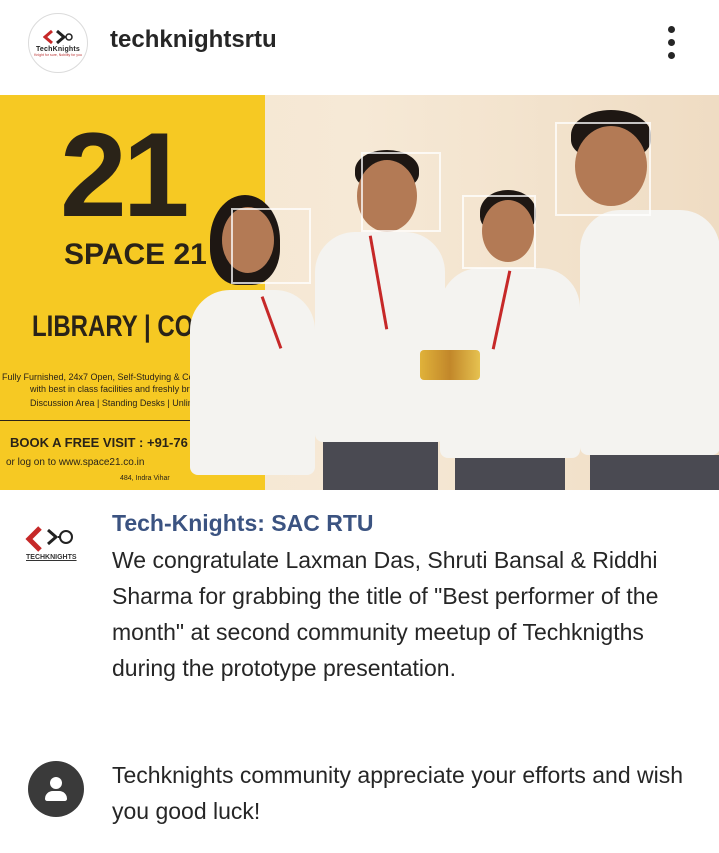 The height and width of the screenshot is (853, 719). I want to click on default-user-icon-body, so click(56, 796).